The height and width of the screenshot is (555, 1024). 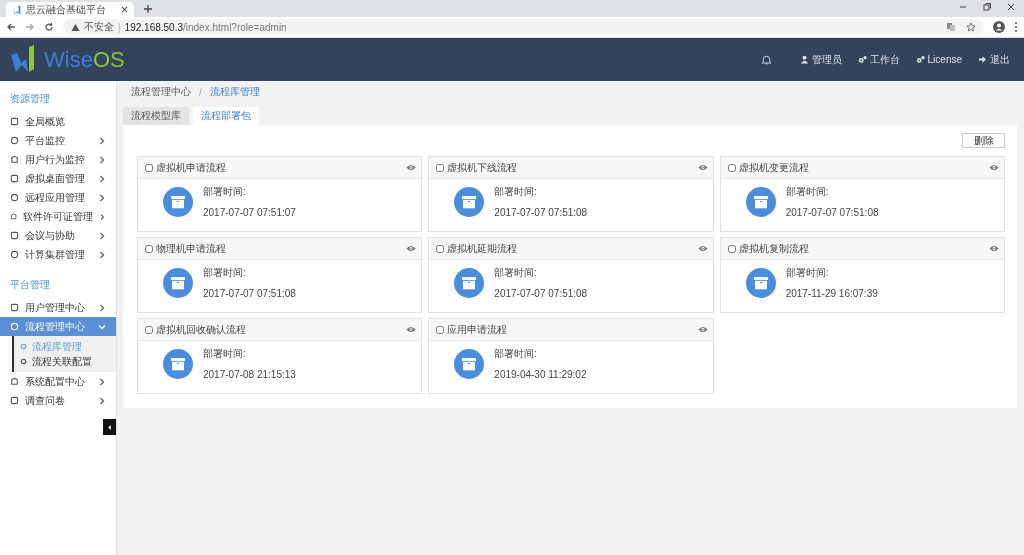 I want to click on url-text: 192.168.50.3/index.html?role=admin, so click(x=205, y=27).